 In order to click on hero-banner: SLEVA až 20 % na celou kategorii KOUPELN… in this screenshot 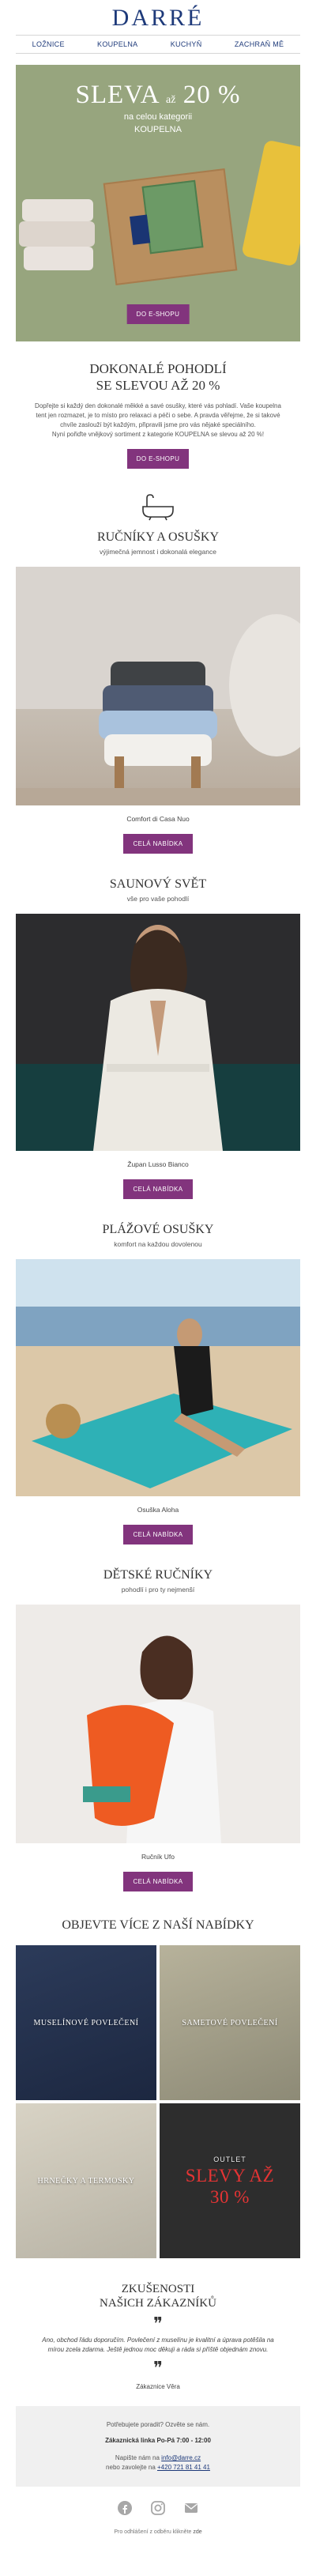, I will do `click(158, 203)`.